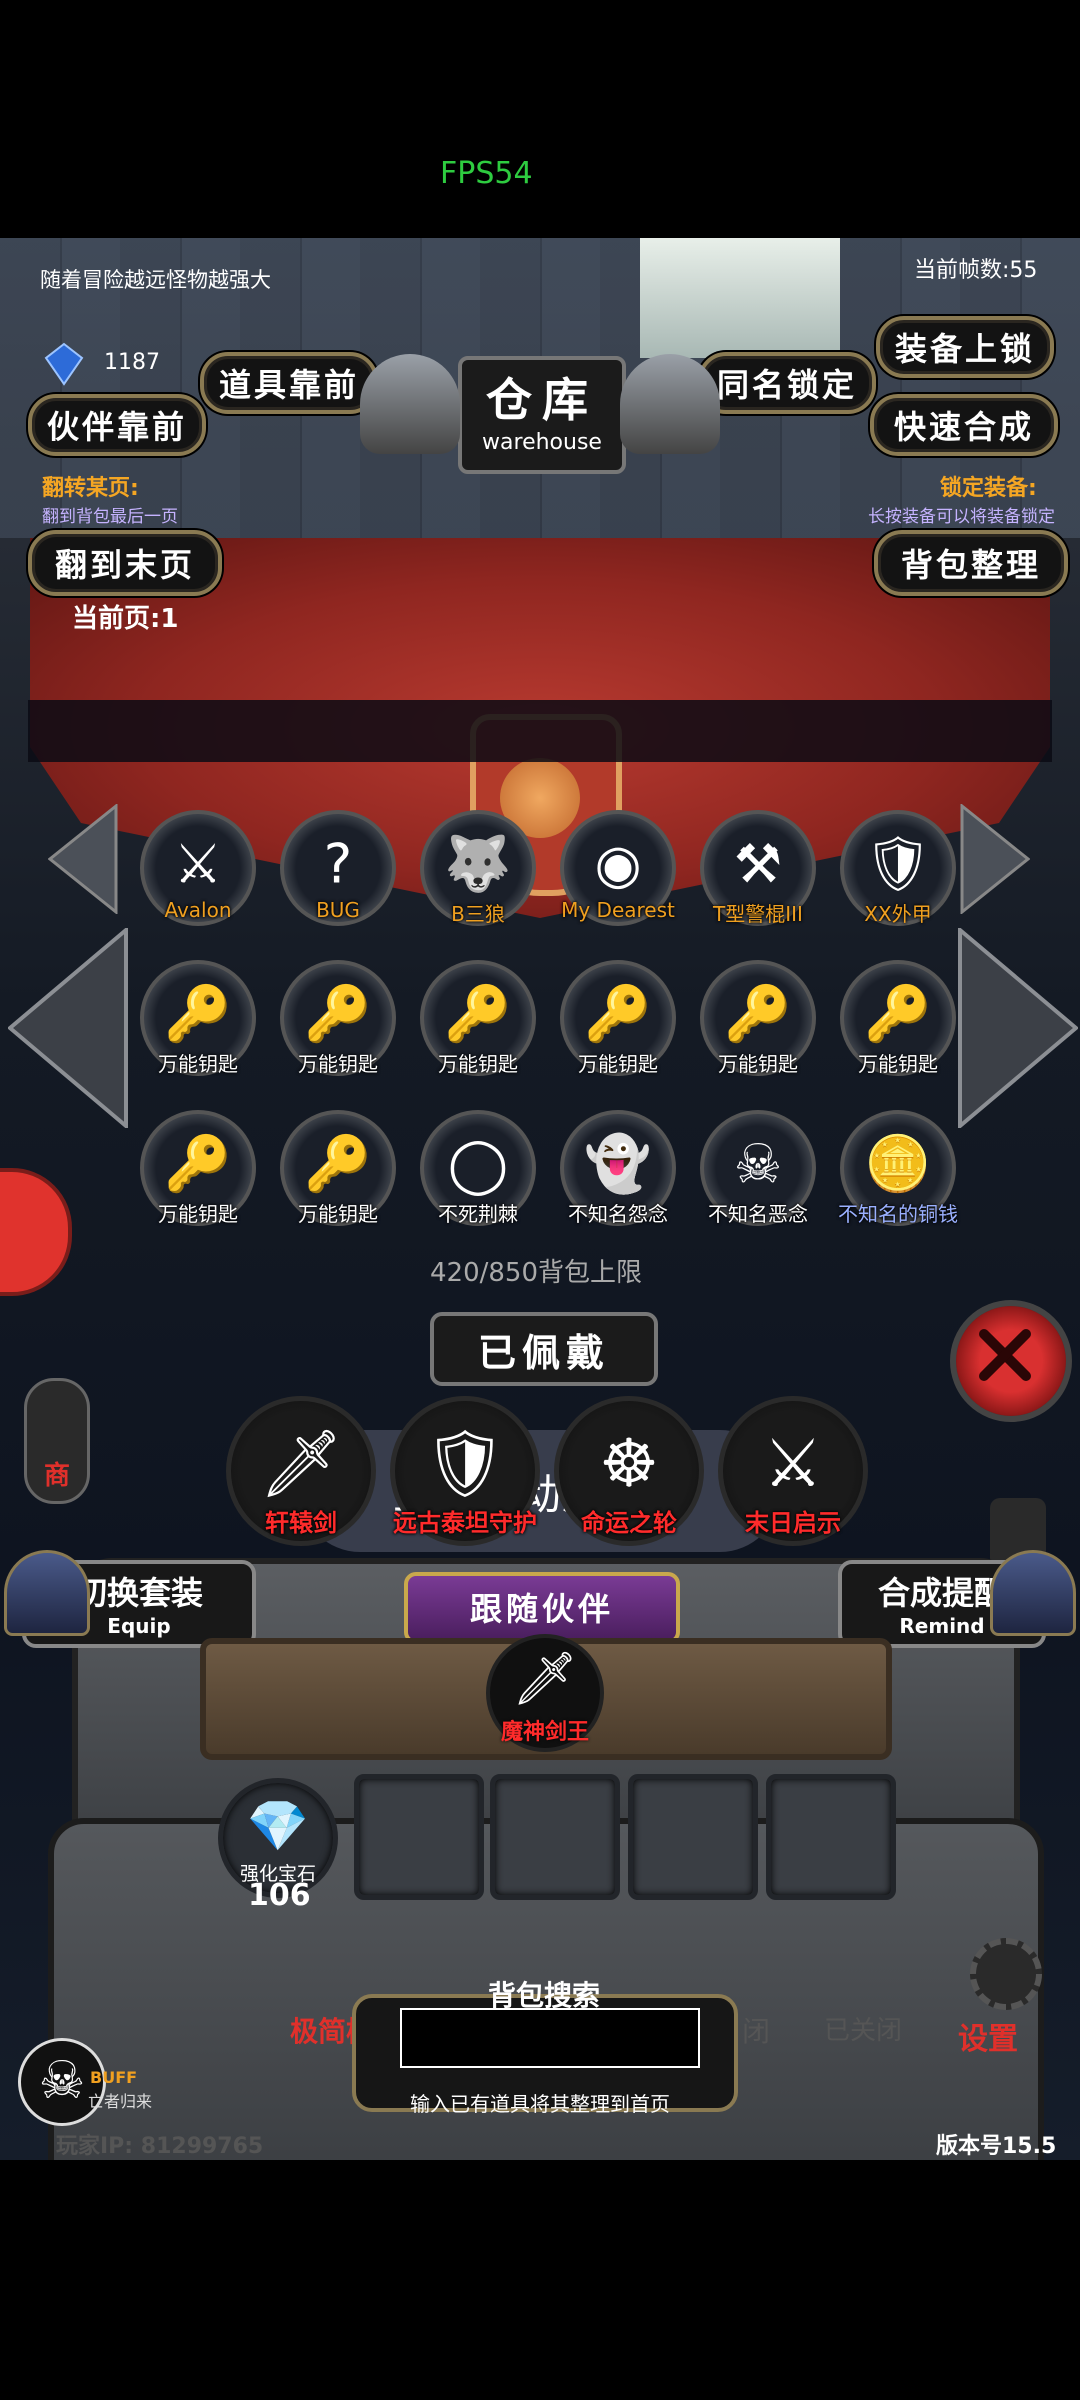 This screenshot has width=1080, height=2400. What do you see at coordinates (758, 1168) in the screenshot?
I see `inventory-slot: ☠ 不知名恶念` at bounding box center [758, 1168].